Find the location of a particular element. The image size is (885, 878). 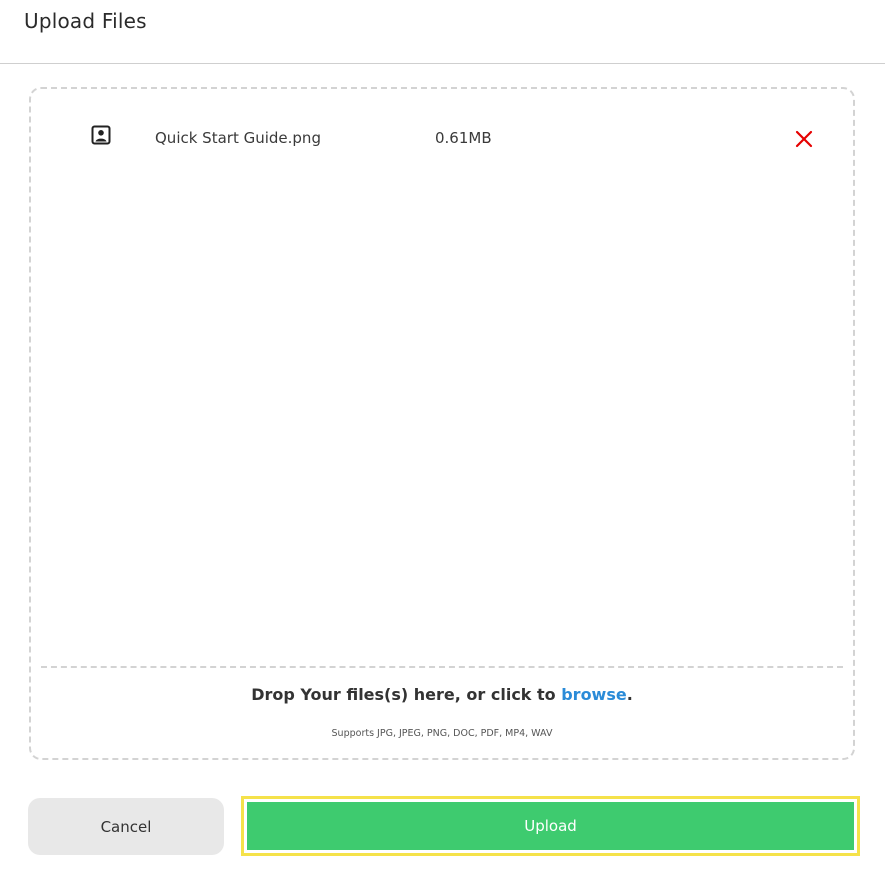

browse-link: browse is located at coordinates (594, 694).